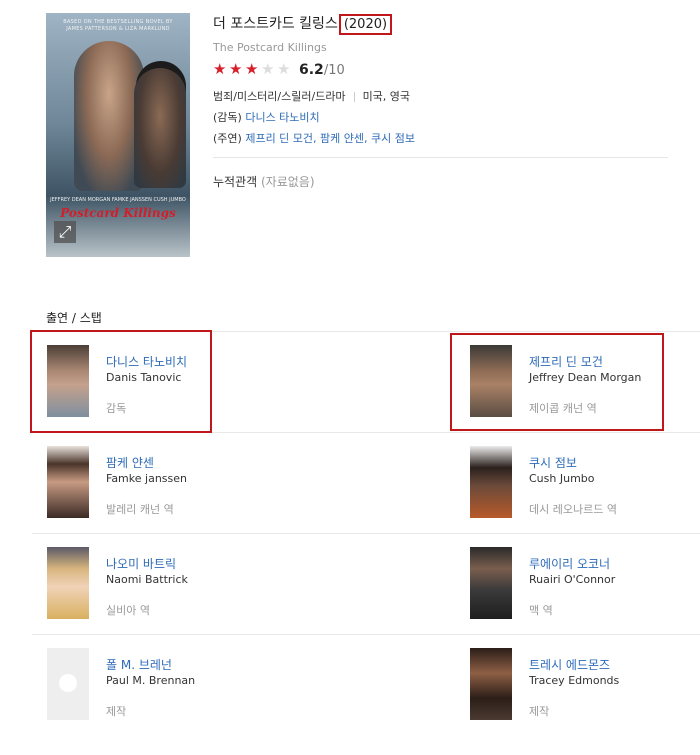 This screenshot has height=755, width=700. Describe the element at coordinates (541, 610) in the screenshot. I see `person-role: 맥 역` at that location.